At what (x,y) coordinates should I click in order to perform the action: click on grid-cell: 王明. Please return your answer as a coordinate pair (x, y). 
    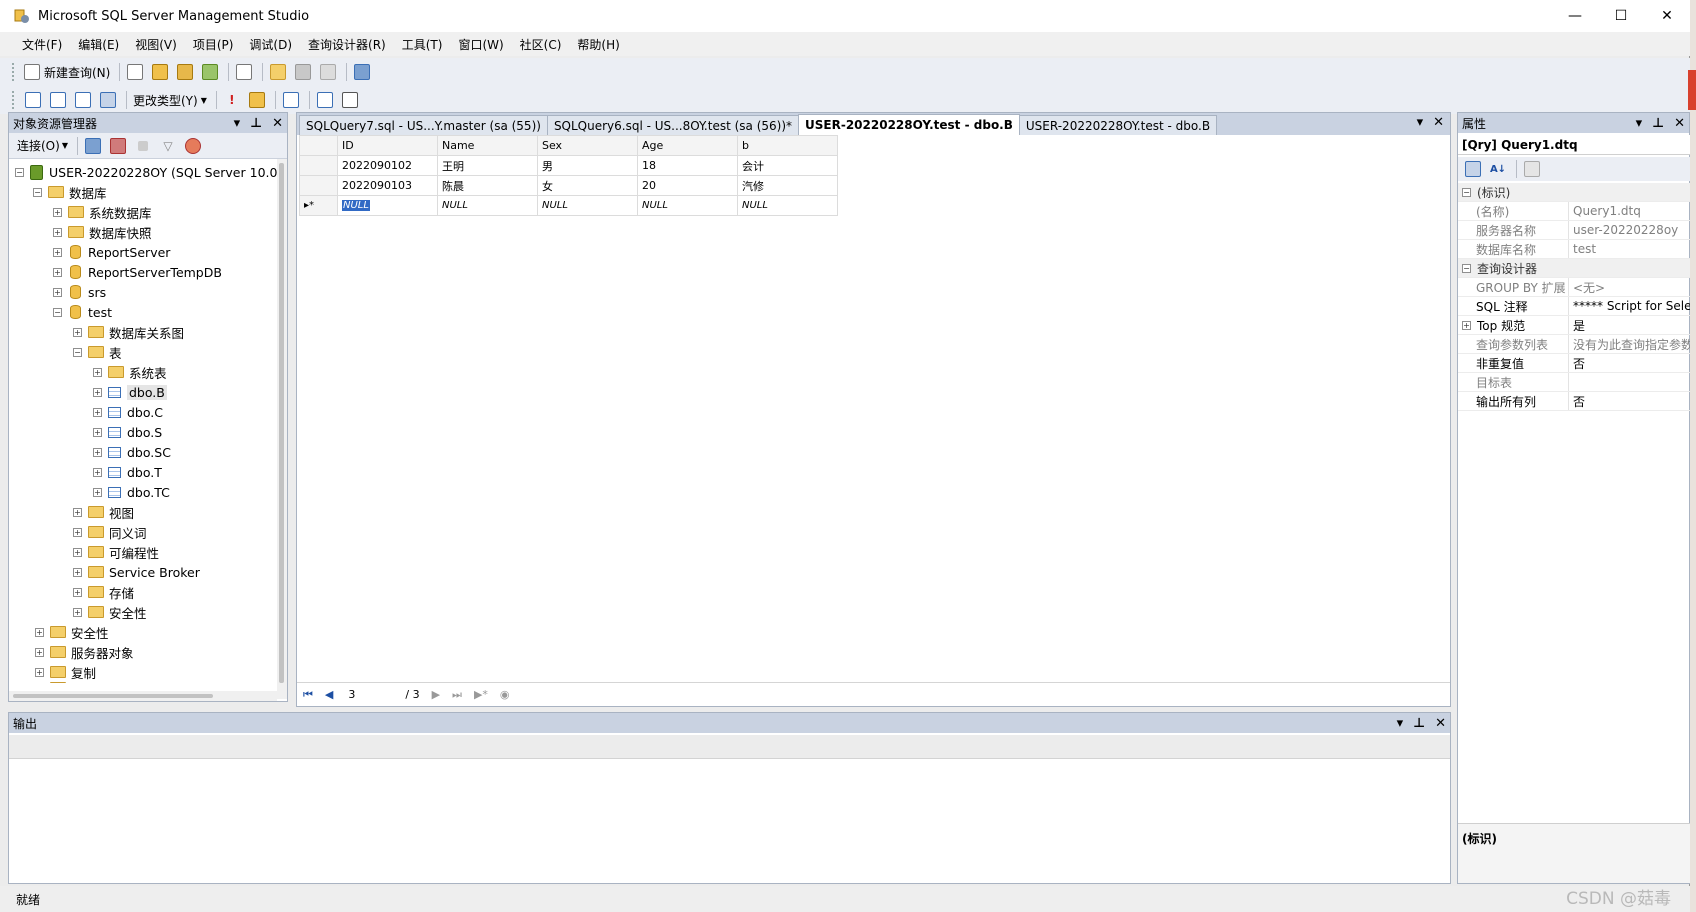
    Looking at the image, I should click on (487, 165).